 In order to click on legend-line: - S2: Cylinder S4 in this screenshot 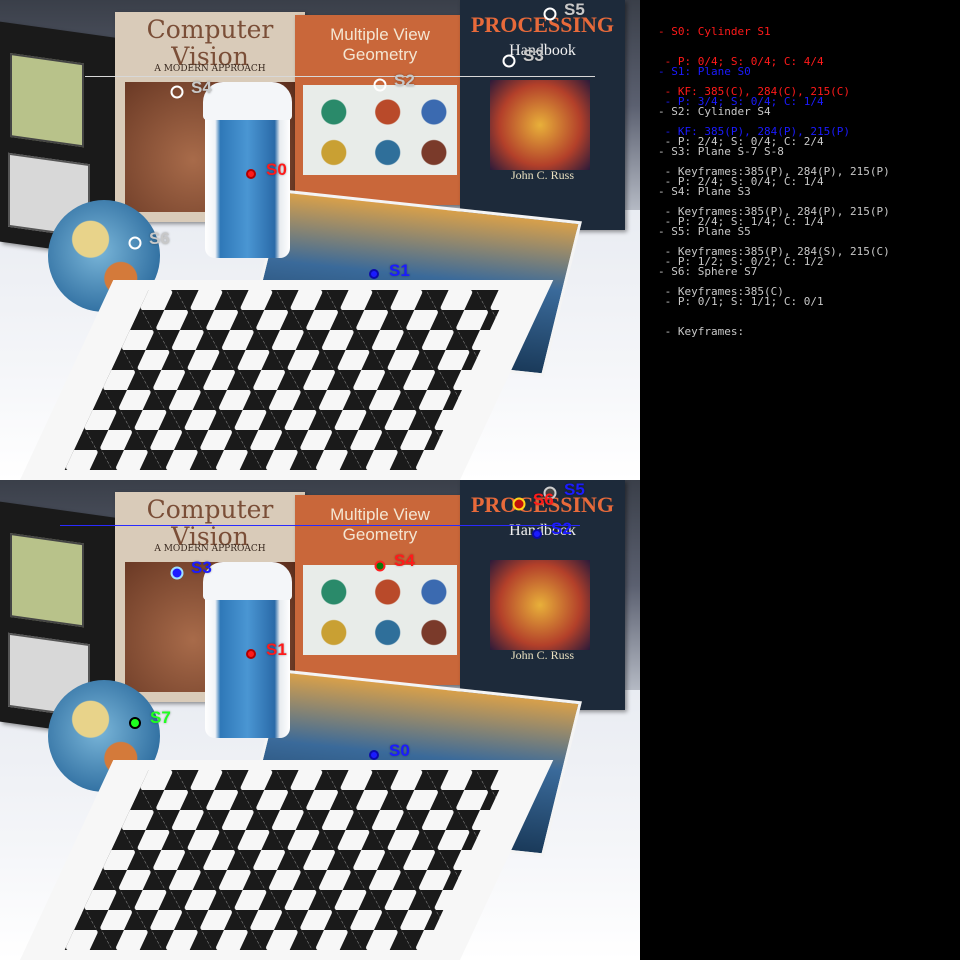, I will do `click(714, 111)`.